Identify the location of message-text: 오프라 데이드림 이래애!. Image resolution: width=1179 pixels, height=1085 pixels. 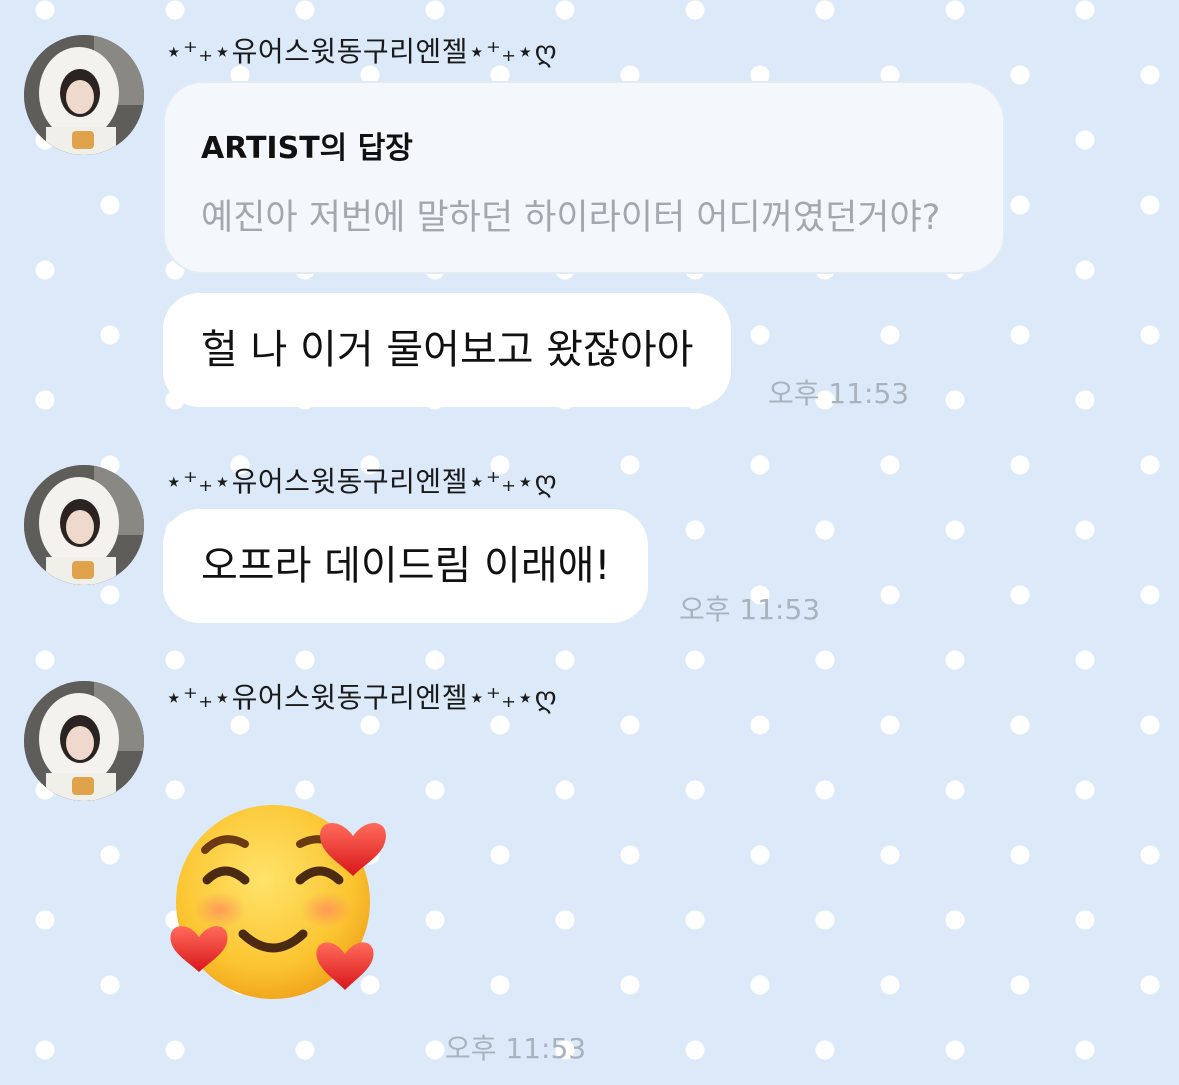
(406, 566).